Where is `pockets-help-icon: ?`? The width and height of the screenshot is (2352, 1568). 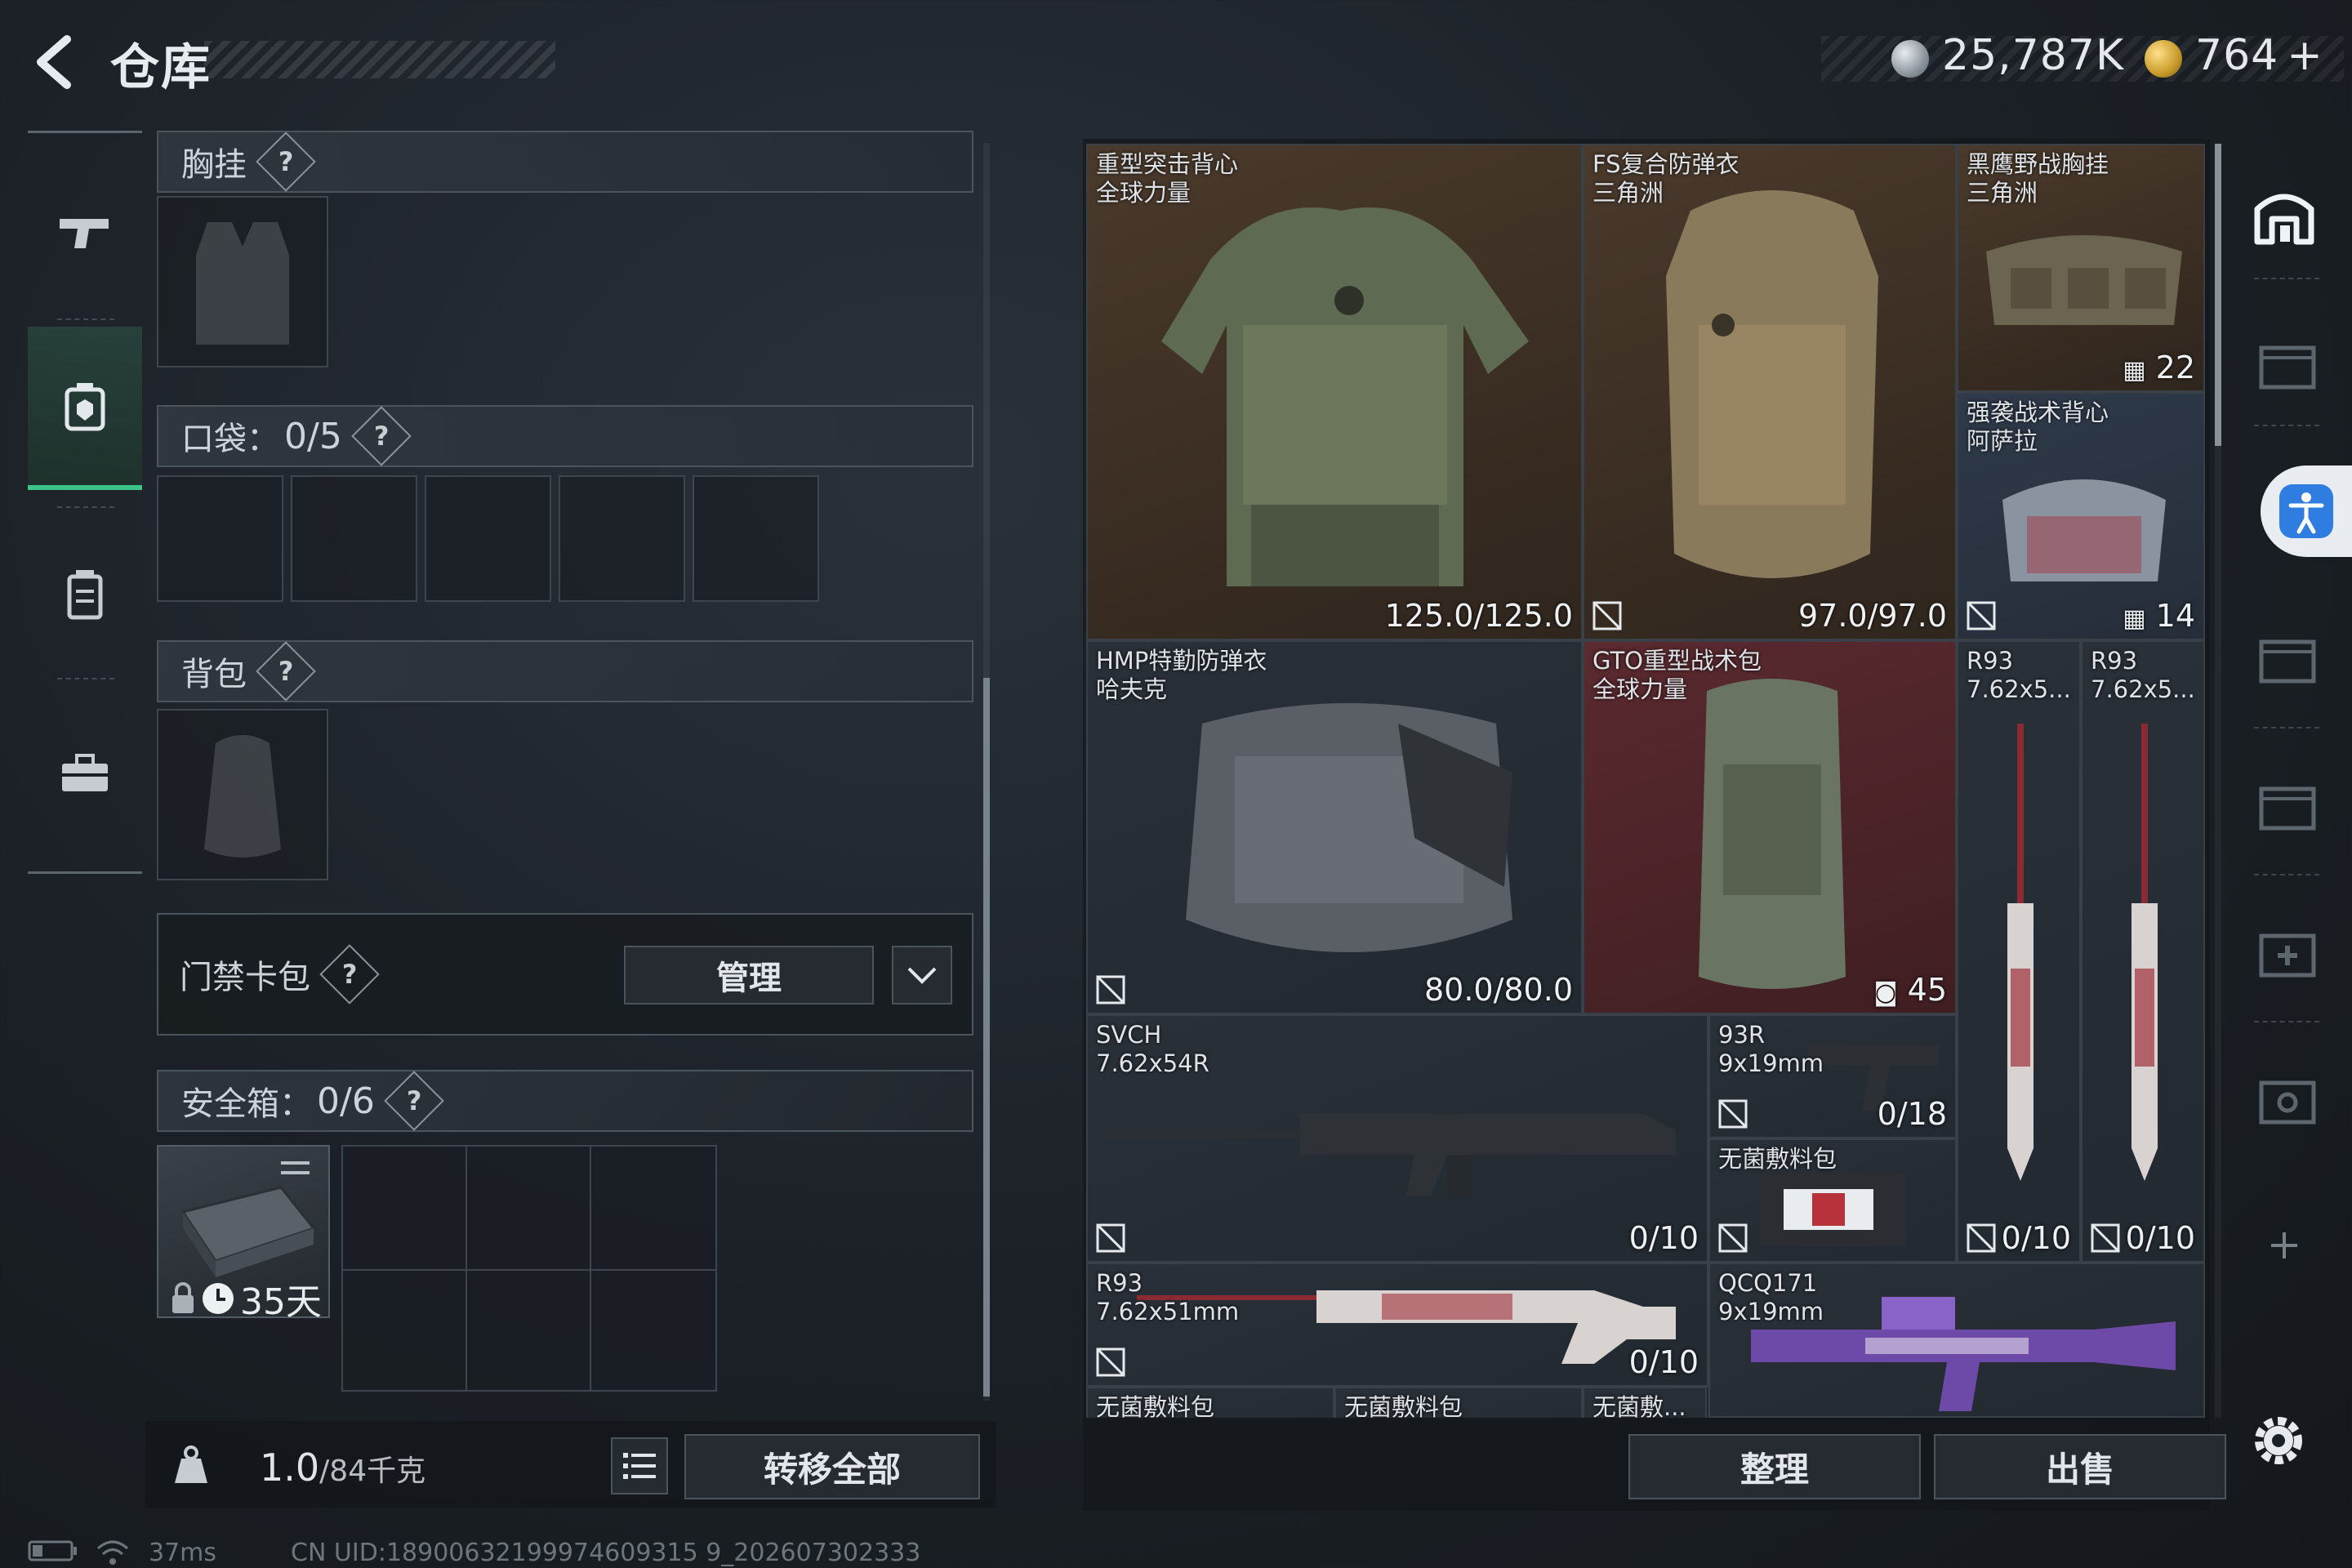
pockets-help-icon: ? is located at coordinates (381, 436).